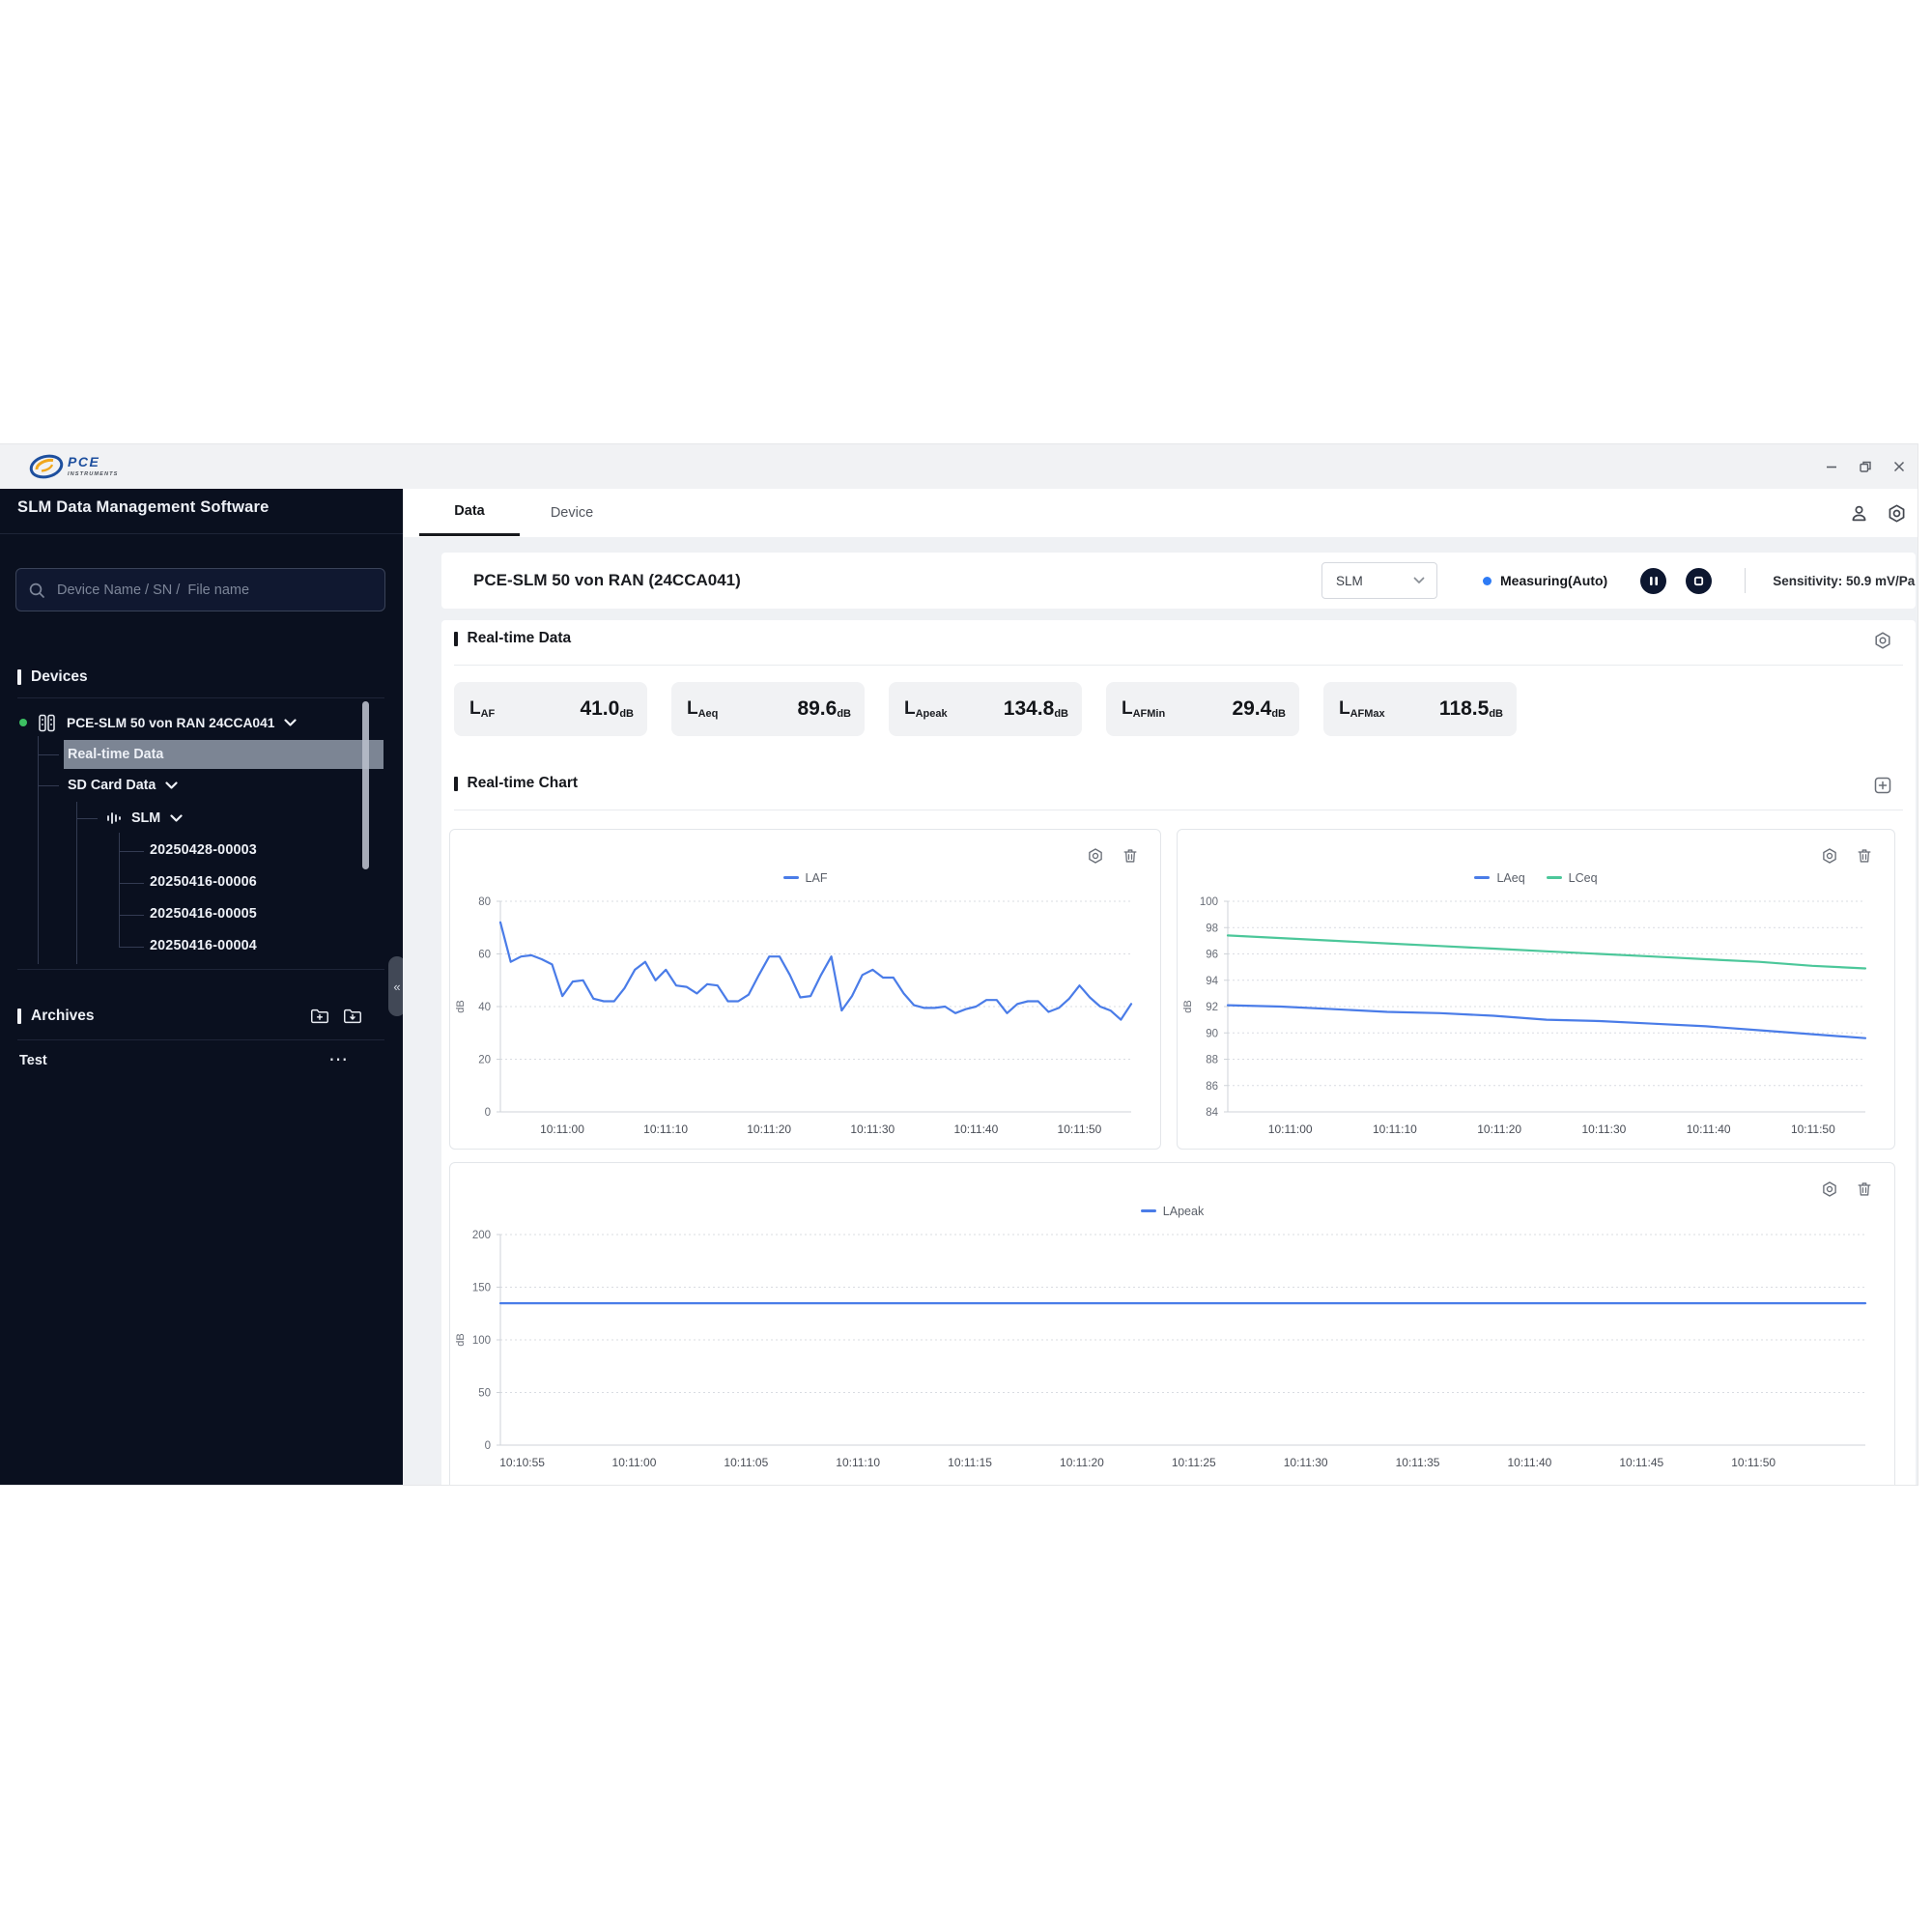 This screenshot has height=1932, width=1932. What do you see at coordinates (214, 590) in the screenshot?
I see `search-input` at bounding box center [214, 590].